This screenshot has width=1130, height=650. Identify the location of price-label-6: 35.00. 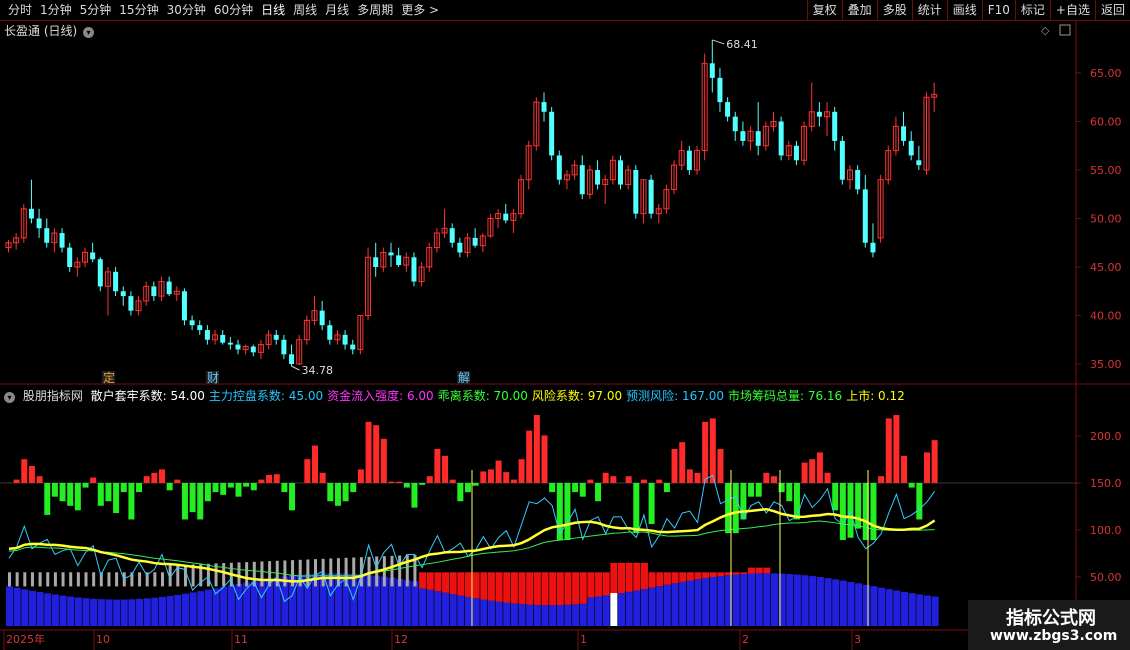
(1106, 364).